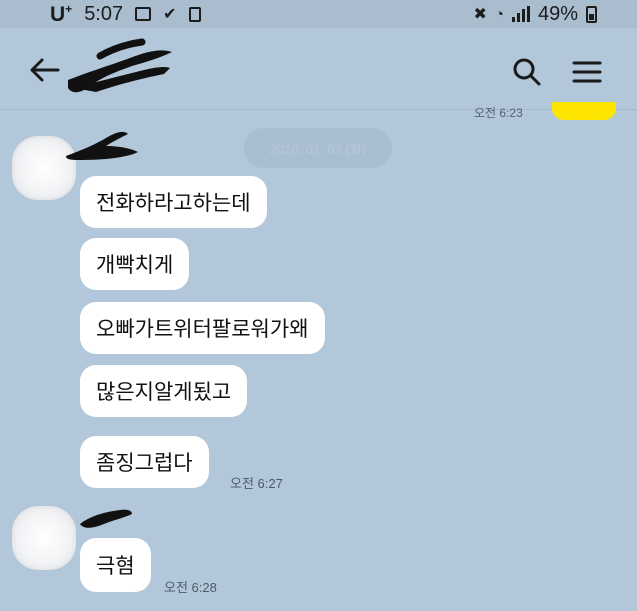 Image resolution: width=637 pixels, height=611 pixels. Describe the element at coordinates (202, 328) in the screenshot. I see `message-bubble: 오빠가트위터팔로워가왜` at that location.